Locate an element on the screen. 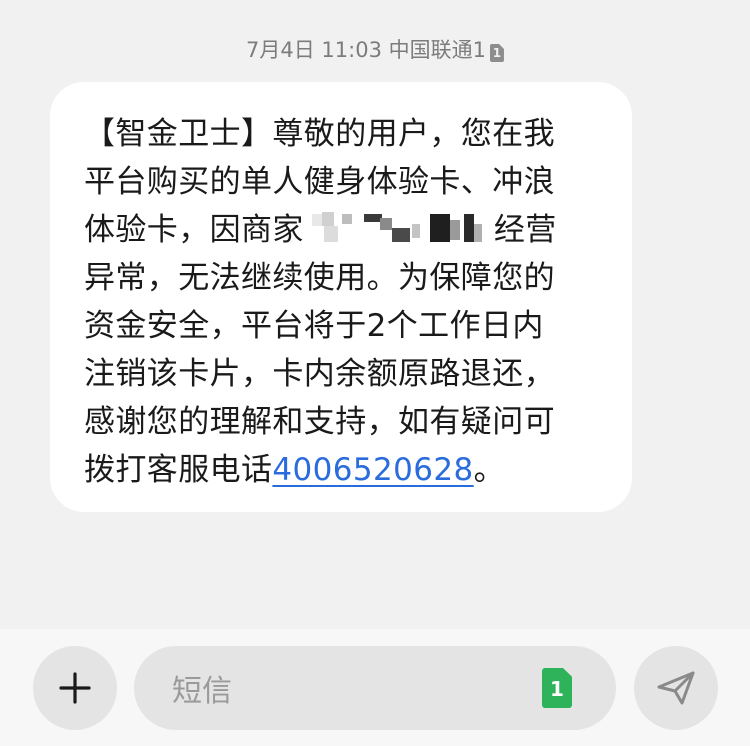  add-attachment-button is located at coordinates (75, 688).